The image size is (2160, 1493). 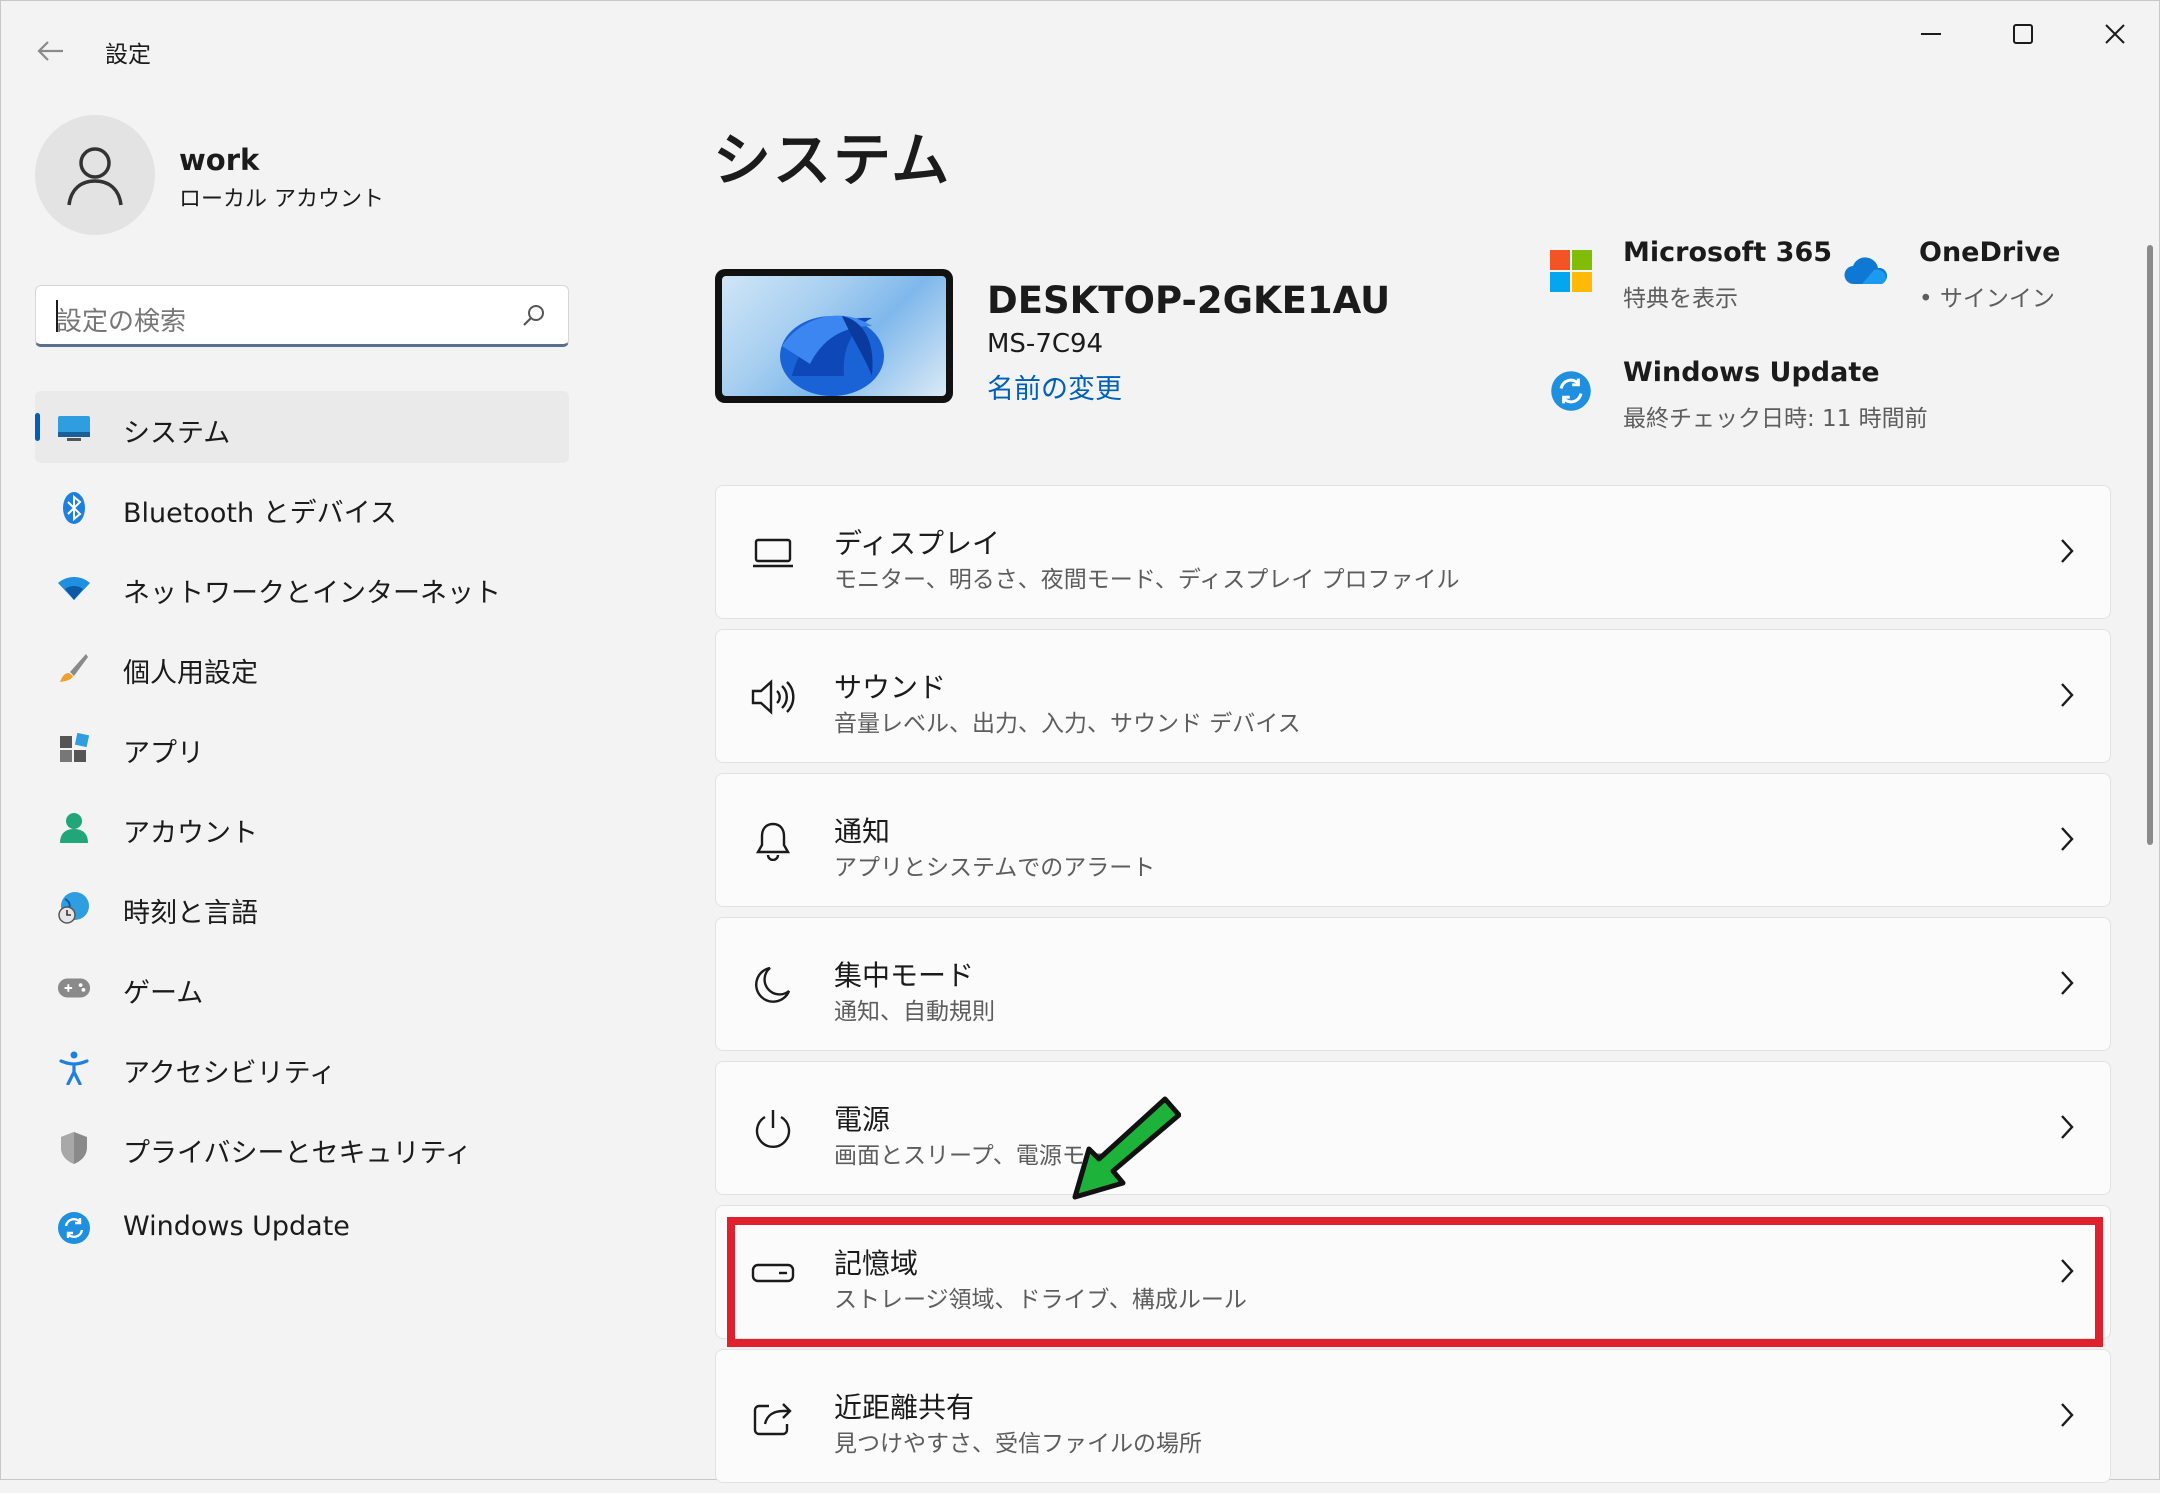 I want to click on maximize-icon, so click(x=2023, y=34).